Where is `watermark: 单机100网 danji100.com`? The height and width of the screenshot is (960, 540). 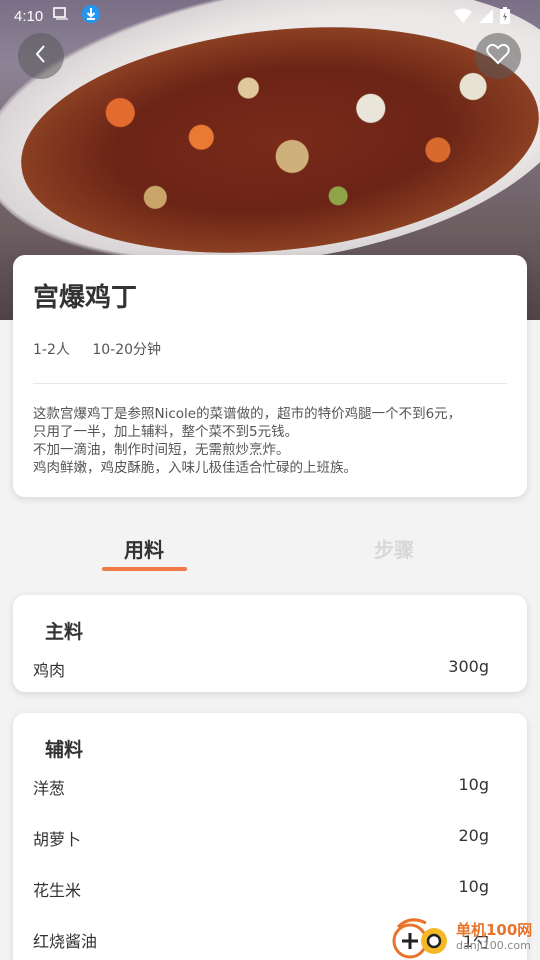
watermark: 单机100网 danji100.com is located at coordinates (465, 936).